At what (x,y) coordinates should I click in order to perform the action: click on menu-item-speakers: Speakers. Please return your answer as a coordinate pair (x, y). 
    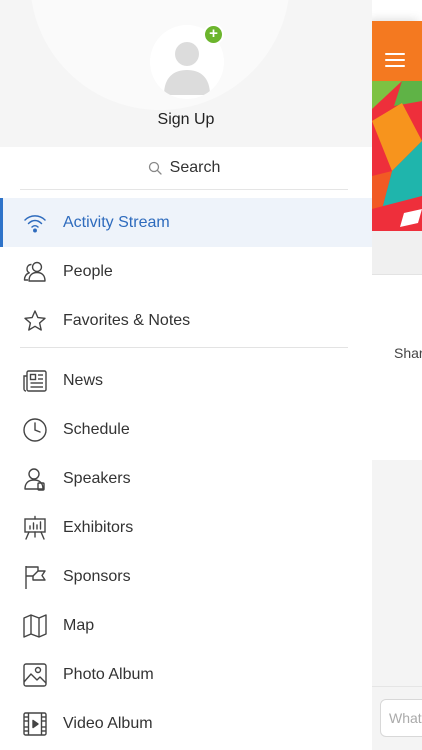
    Looking at the image, I should click on (186, 478).